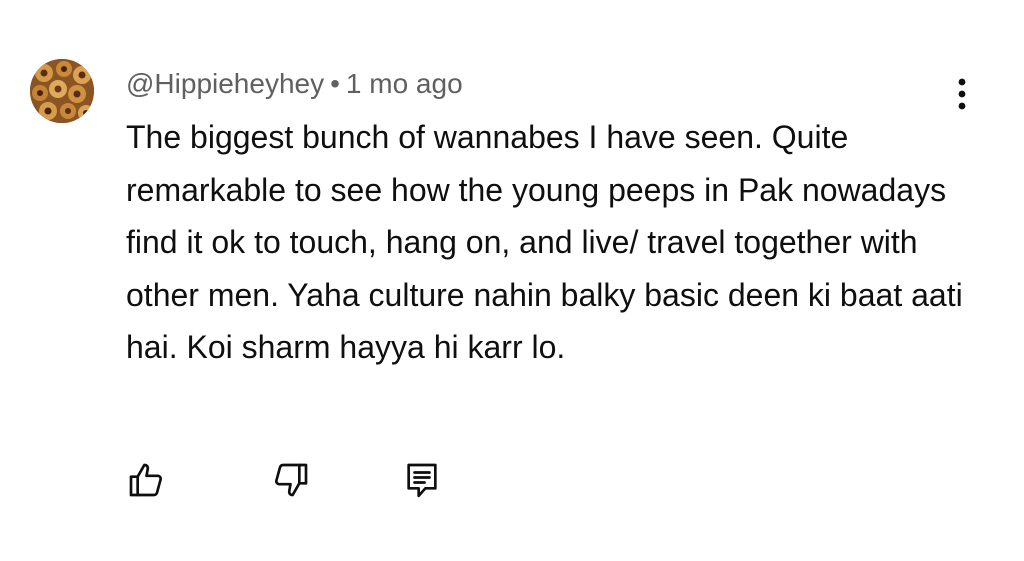 The height and width of the screenshot is (561, 1024). I want to click on comment-author: @Hippieheyhey, so click(225, 83).